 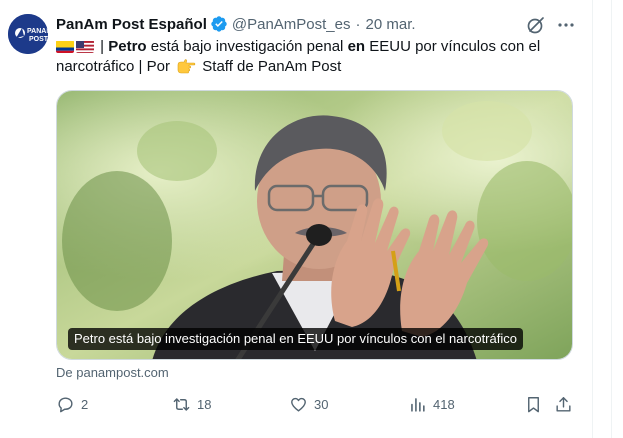 I want to click on share-button, so click(x=563, y=404).